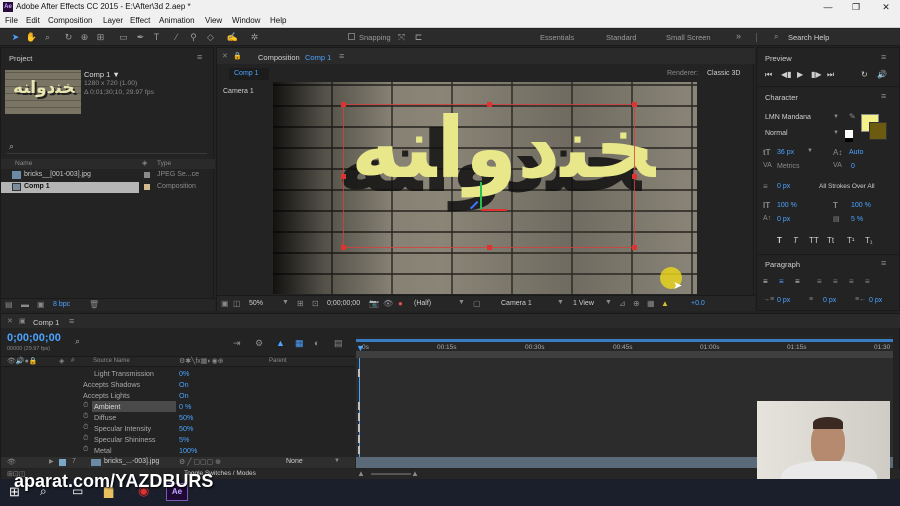 The width and height of the screenshot is (900, 506). What do you see at coordinates (391, 474) in the screenshot?
I see `zoom-slider` at bounding box center [391, 474].